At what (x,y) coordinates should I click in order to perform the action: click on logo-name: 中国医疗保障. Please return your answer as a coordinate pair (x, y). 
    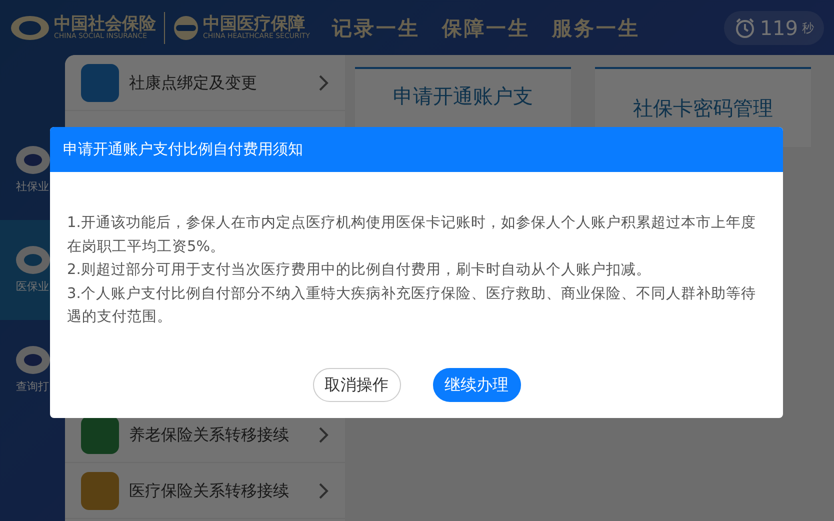
    Looking at the image, I should click on (254, 24).